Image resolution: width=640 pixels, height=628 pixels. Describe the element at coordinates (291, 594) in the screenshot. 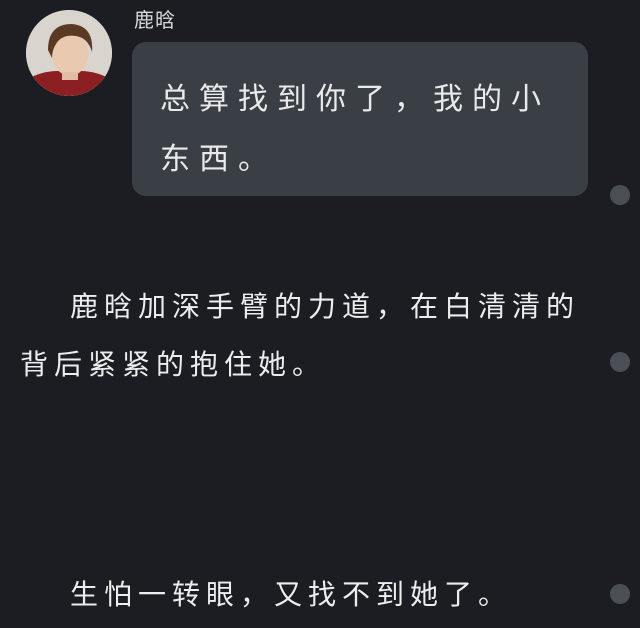

I see `story-paragraph: 生怕一转眼，又找不到她了。` at that location.